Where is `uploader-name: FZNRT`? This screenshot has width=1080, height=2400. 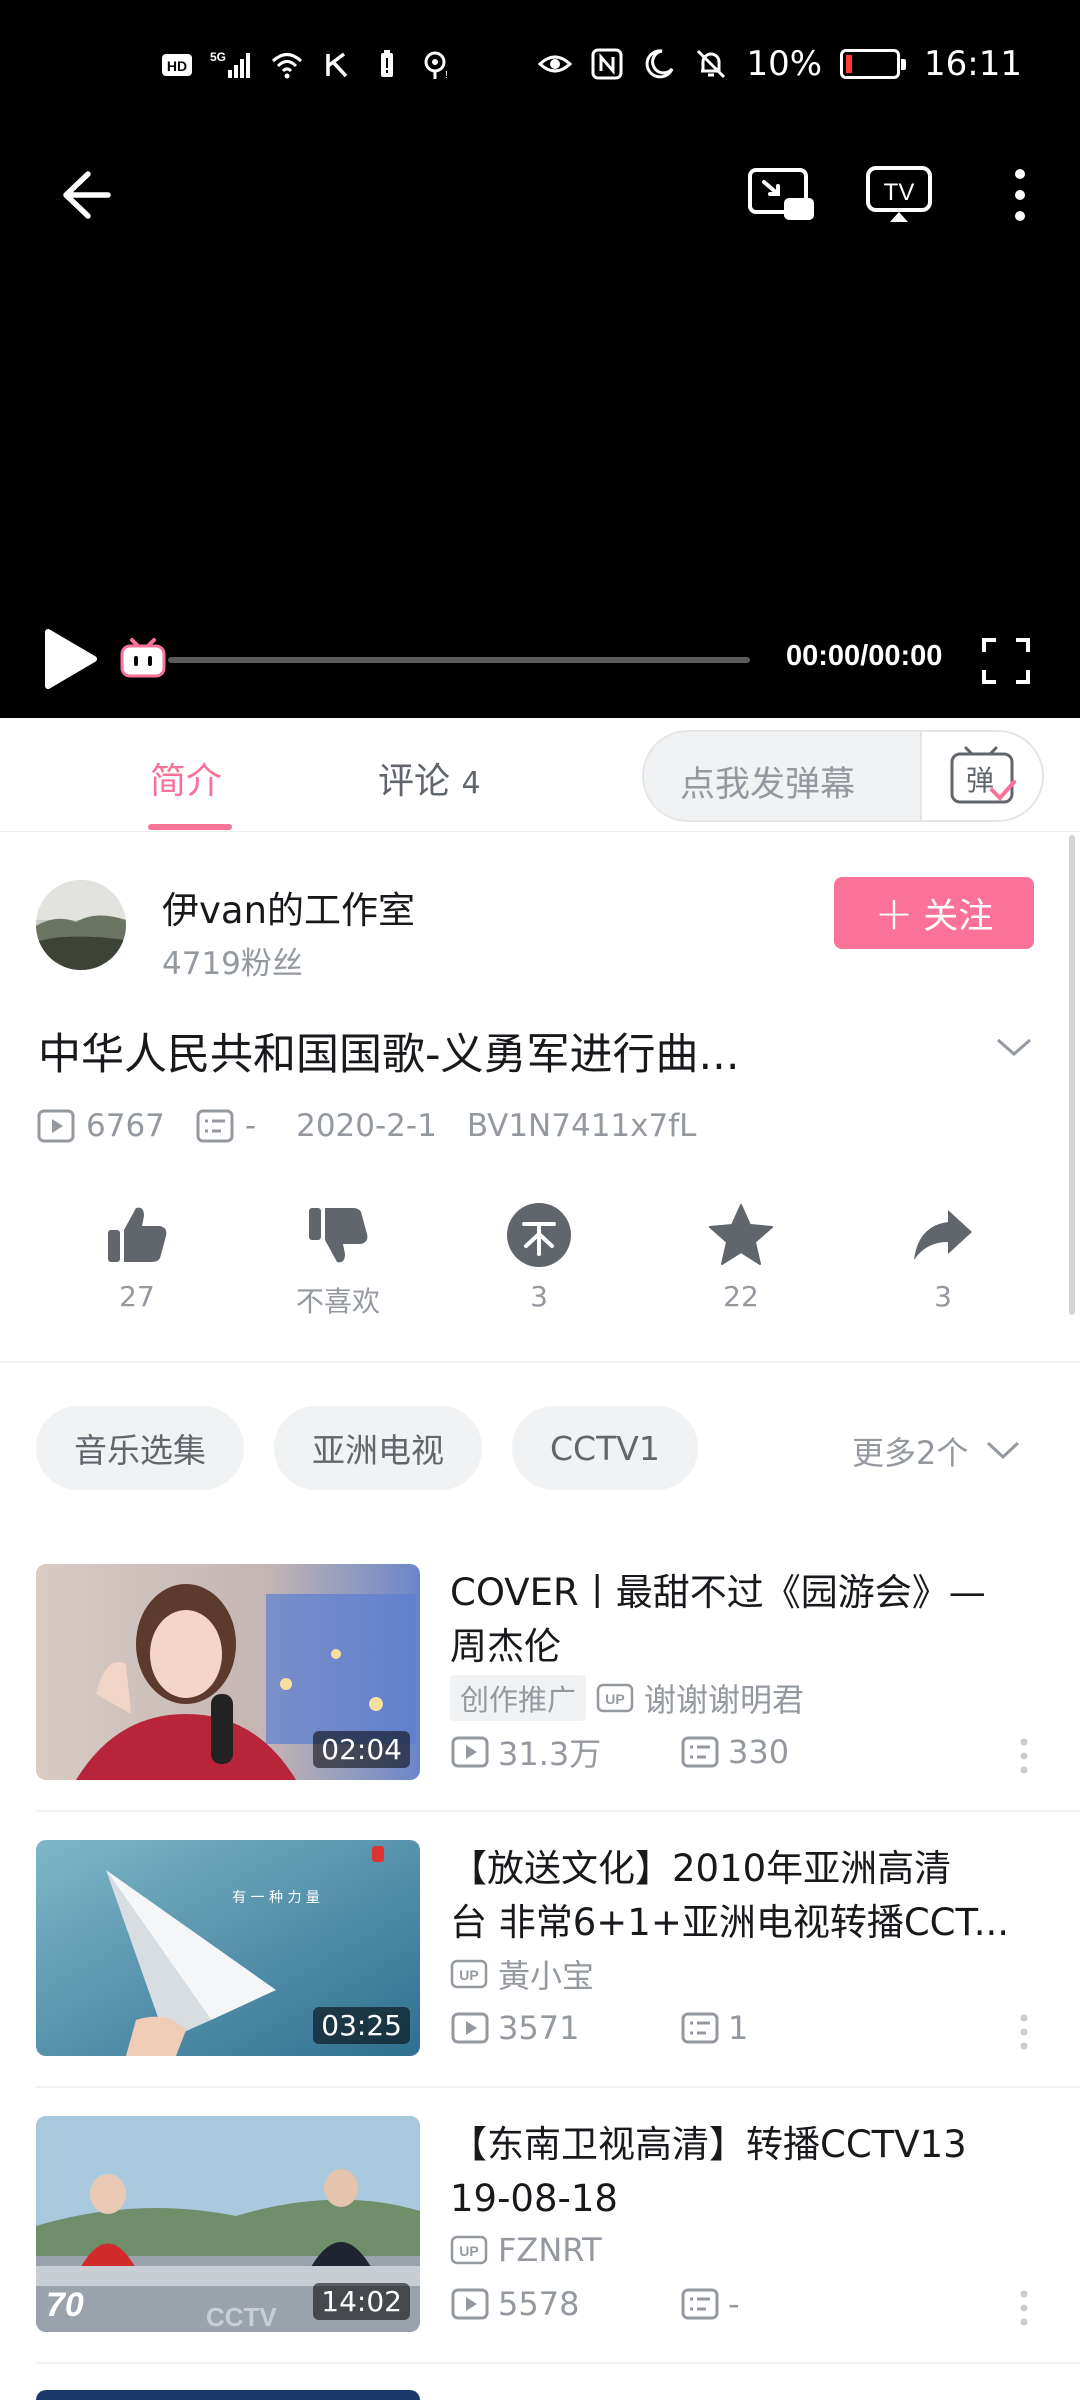
uploader-name: FZNRT is located at coordinates (550, 2250).